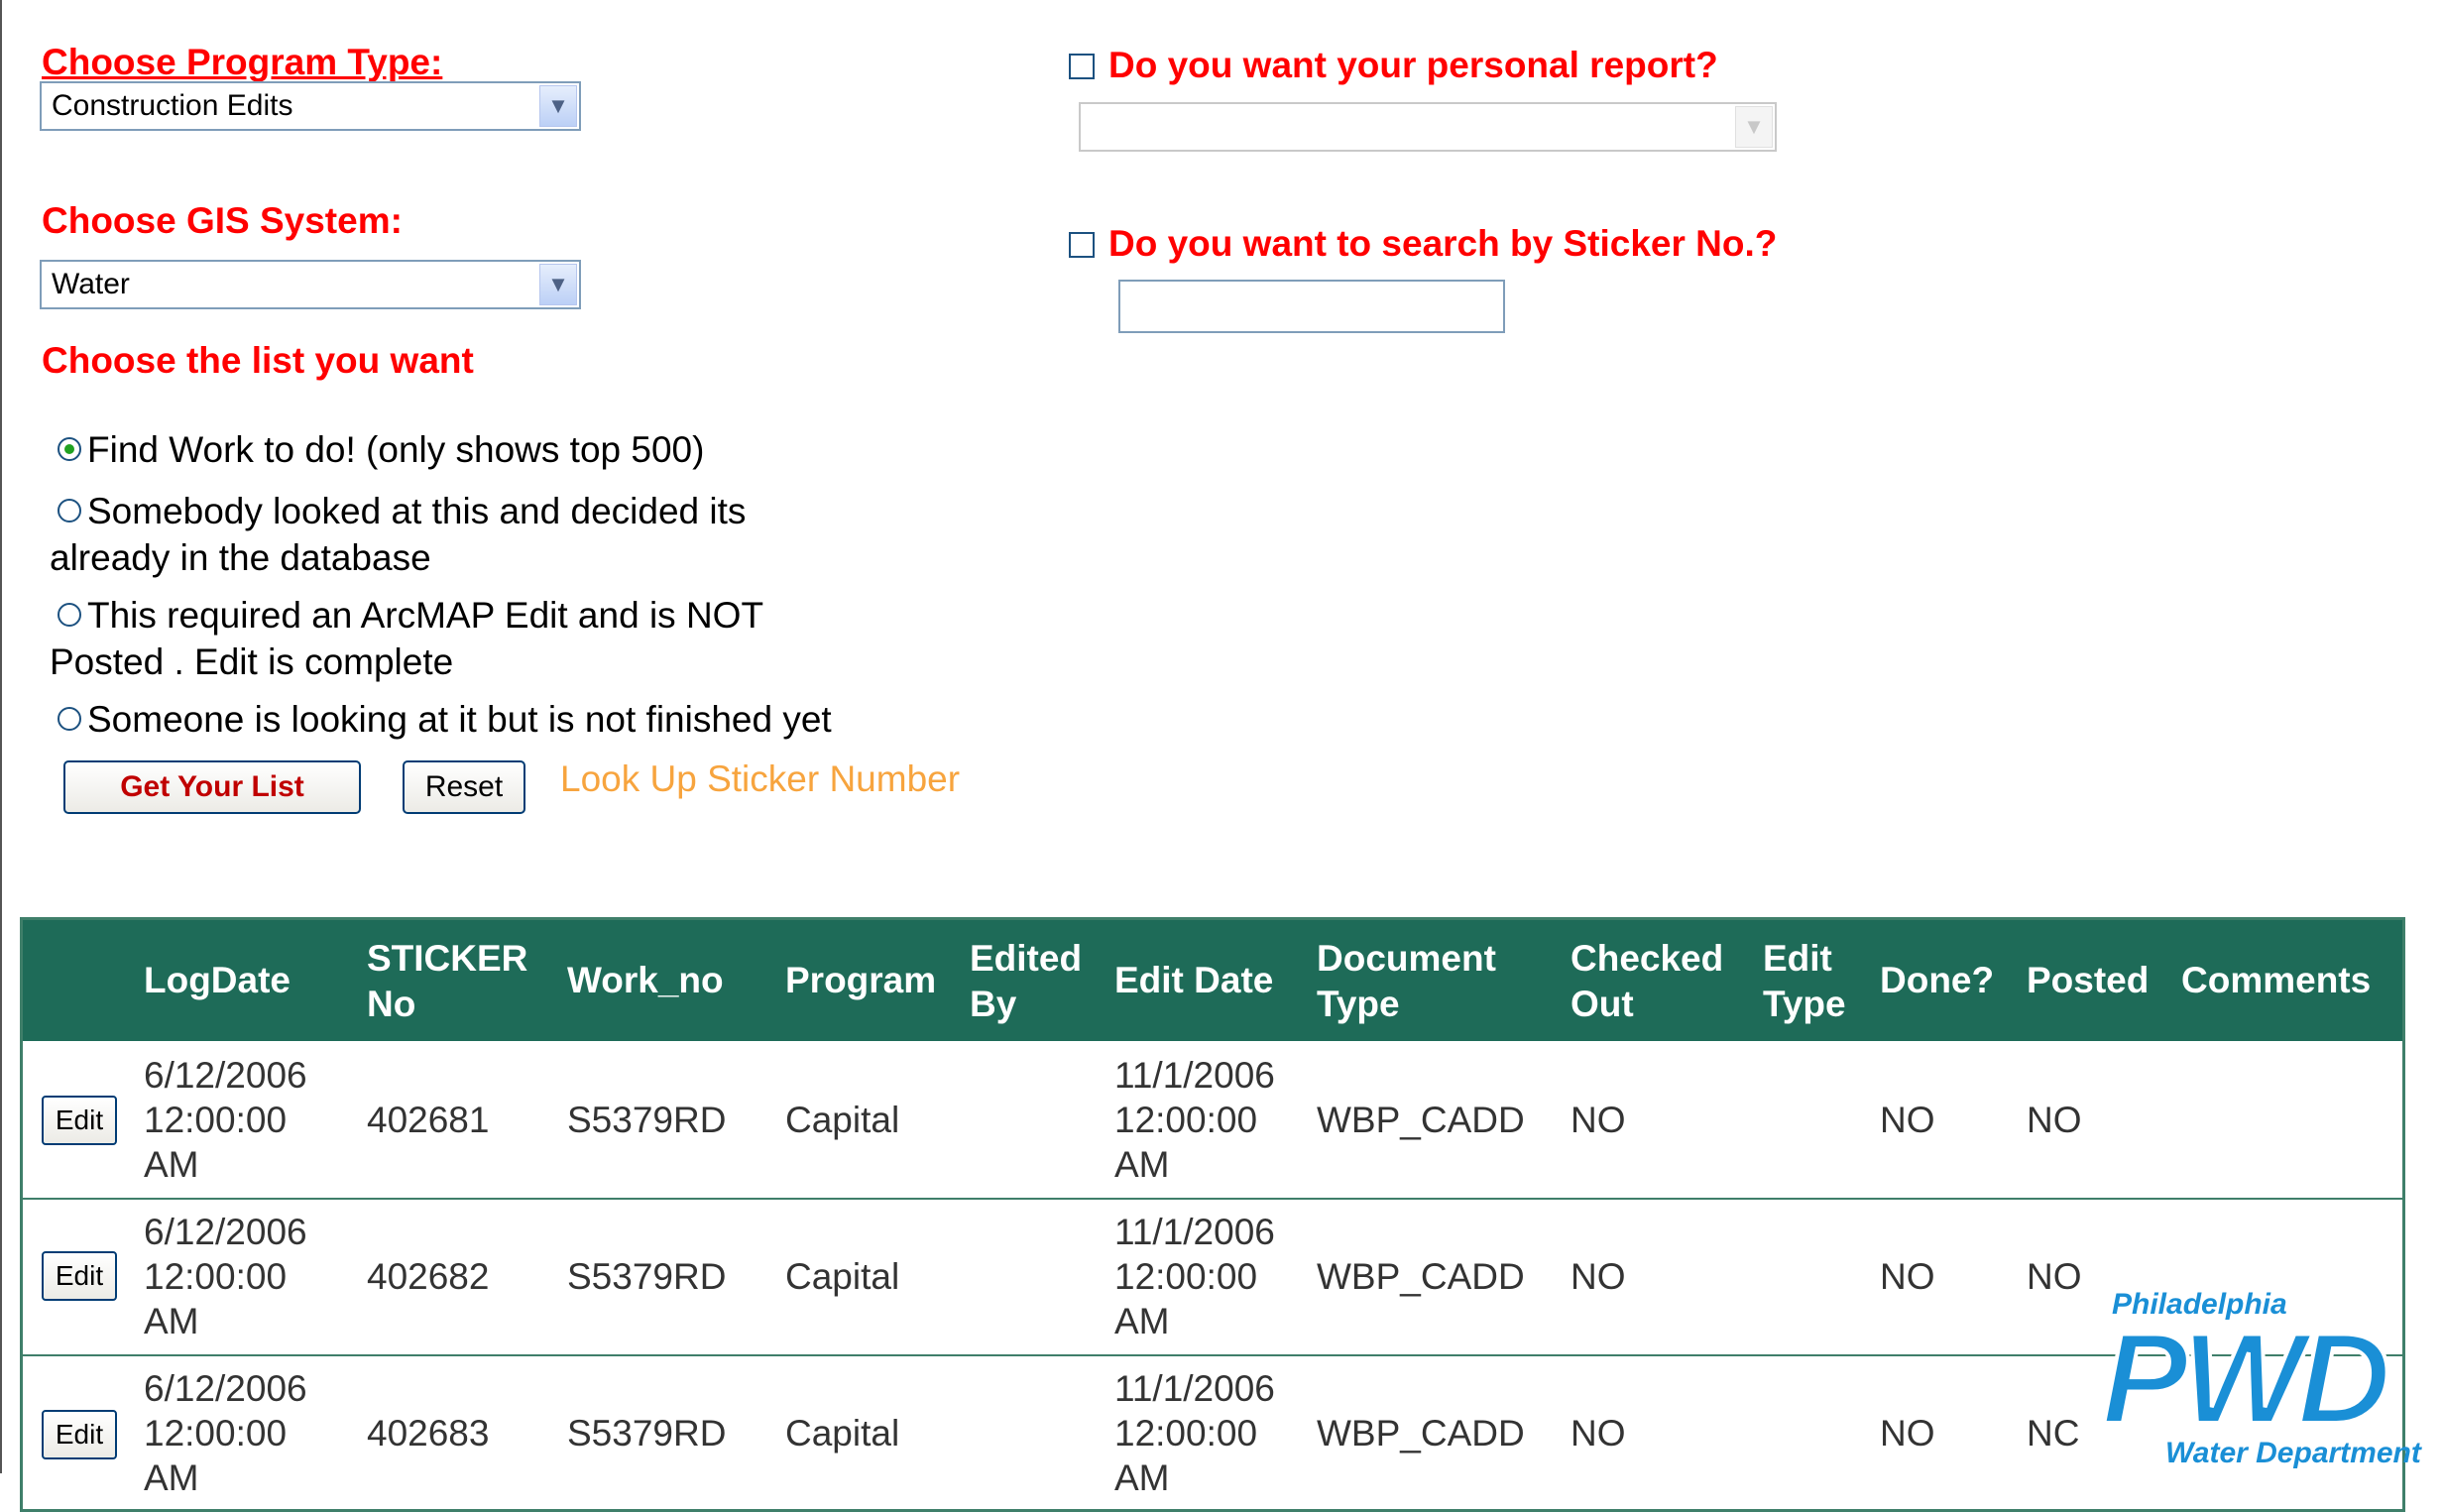 This screenshot has width=2443, height=1512. Describe the element at coordinates (1358, 1004) in the screenshot. I see `header-doc-line2: Type` at that location.